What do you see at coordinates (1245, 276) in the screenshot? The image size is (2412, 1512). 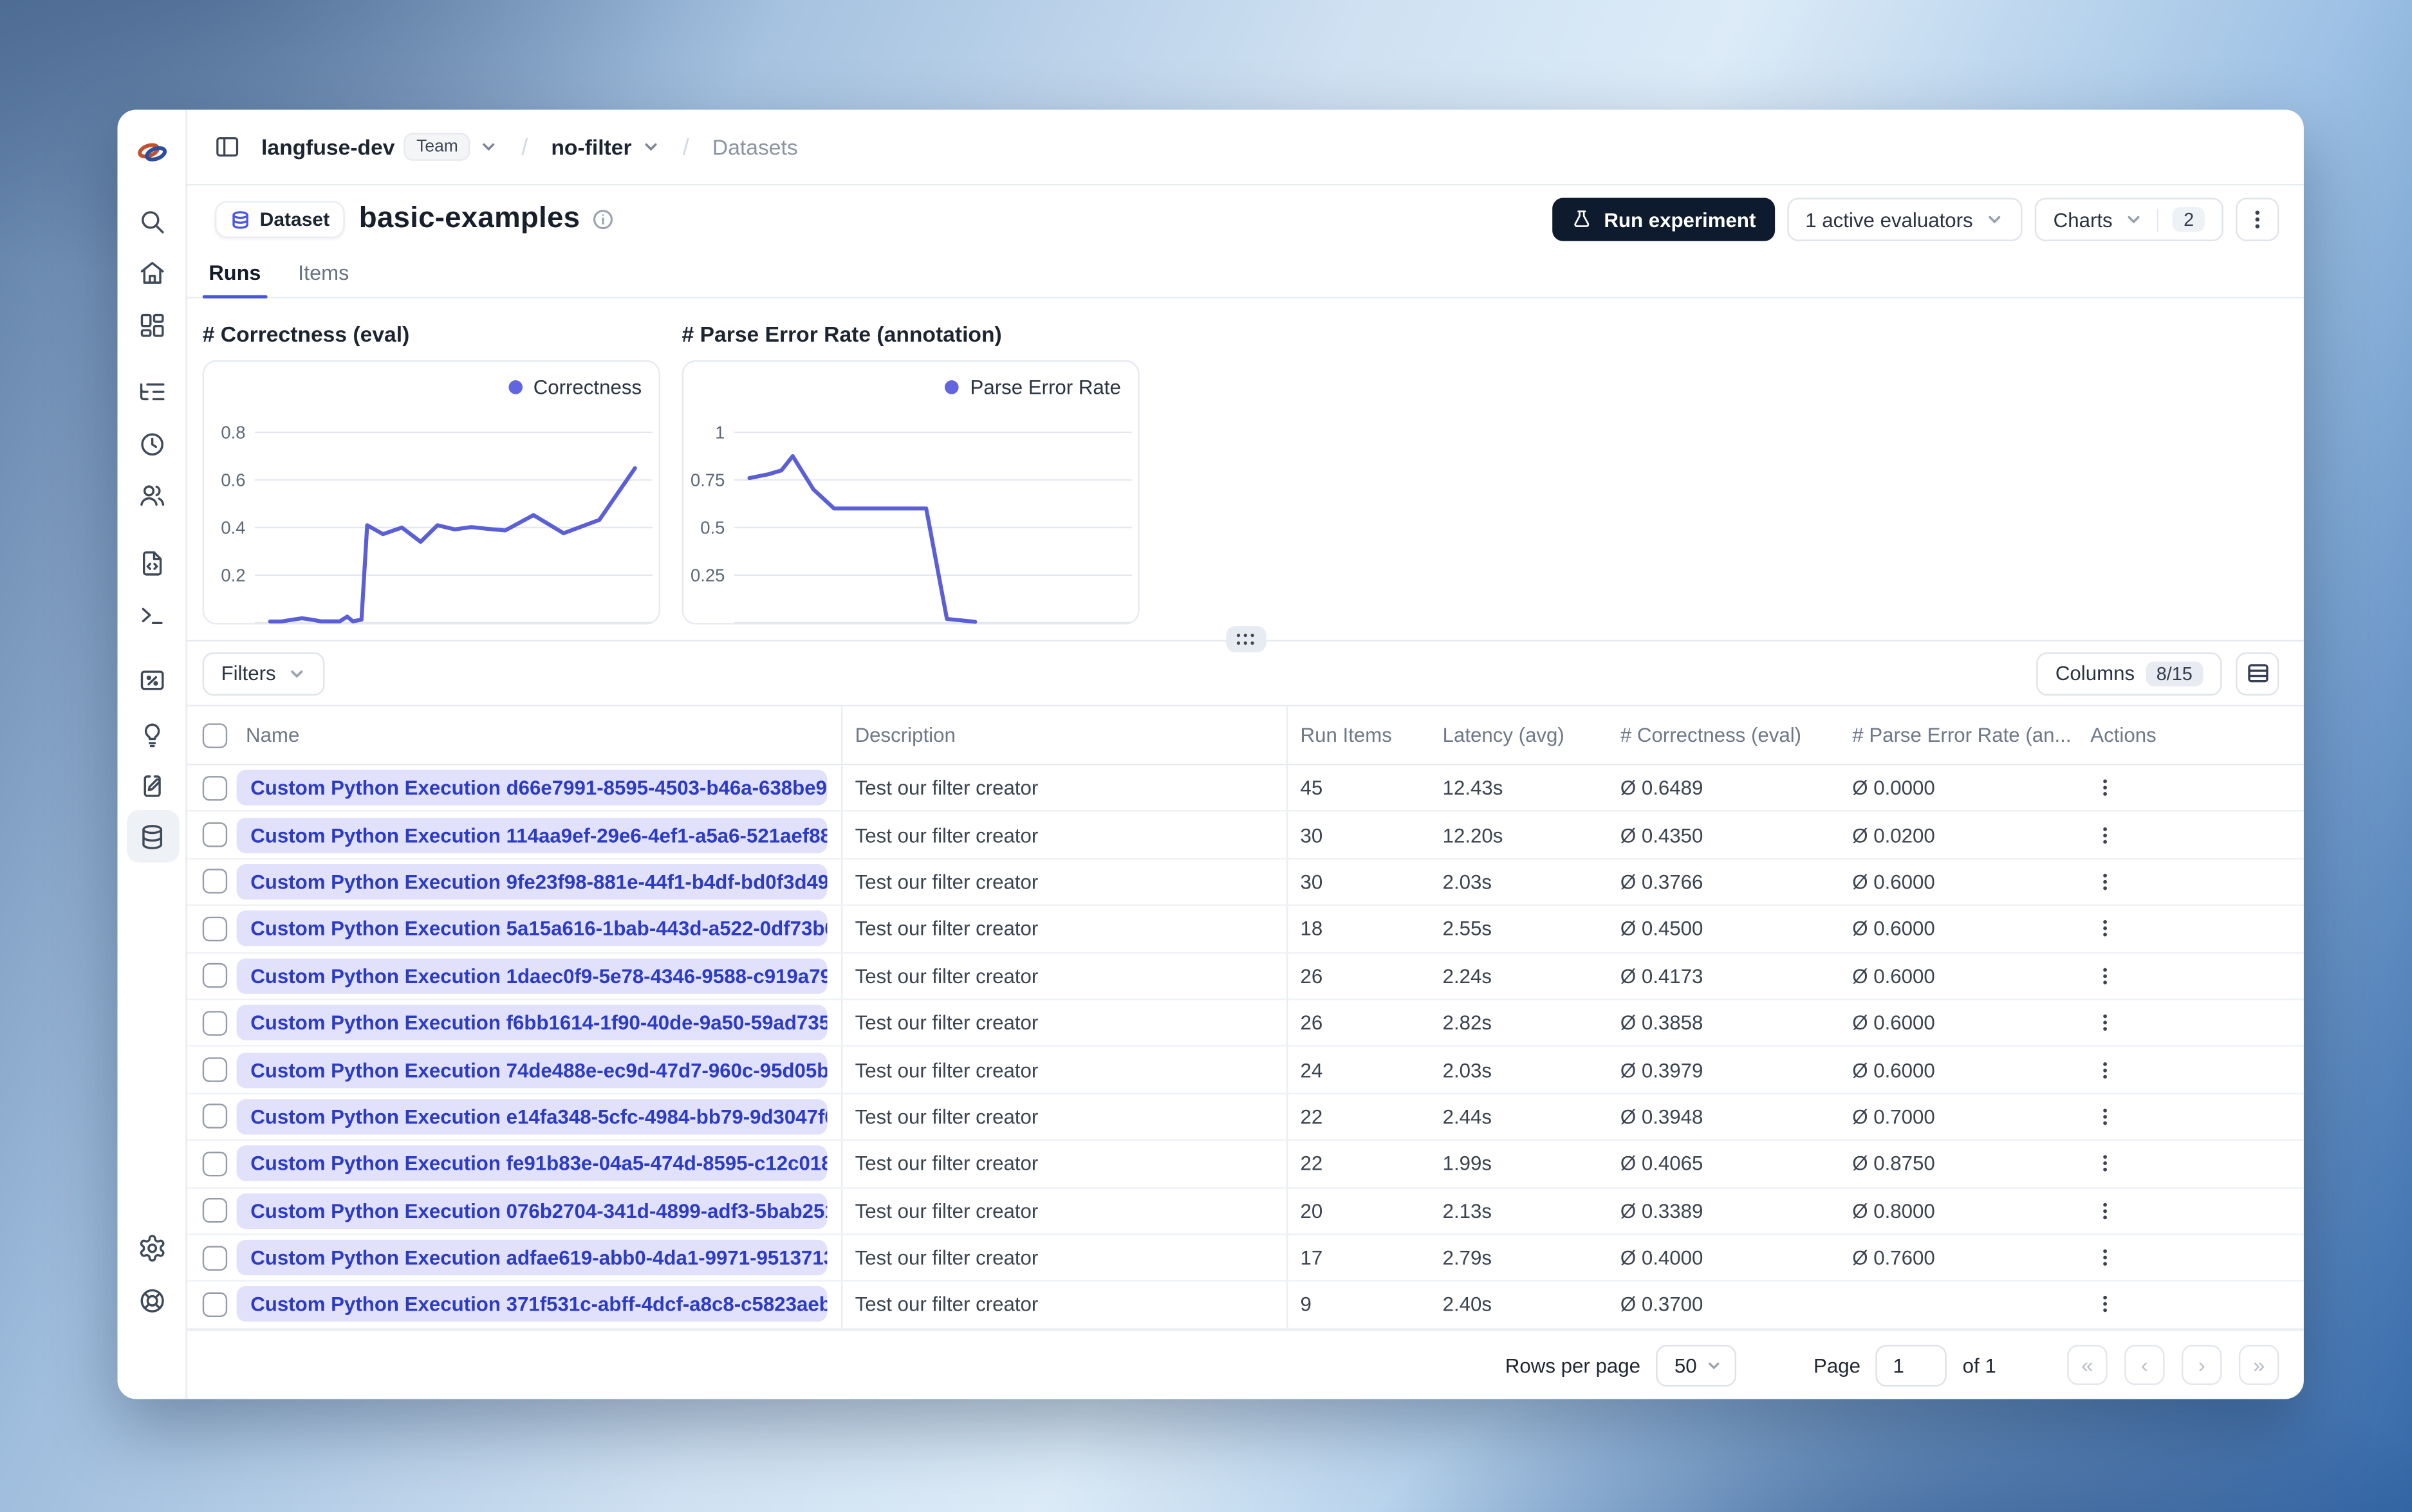 I see `tab-bar: Runs Items` at bounding box center [1245, 276].